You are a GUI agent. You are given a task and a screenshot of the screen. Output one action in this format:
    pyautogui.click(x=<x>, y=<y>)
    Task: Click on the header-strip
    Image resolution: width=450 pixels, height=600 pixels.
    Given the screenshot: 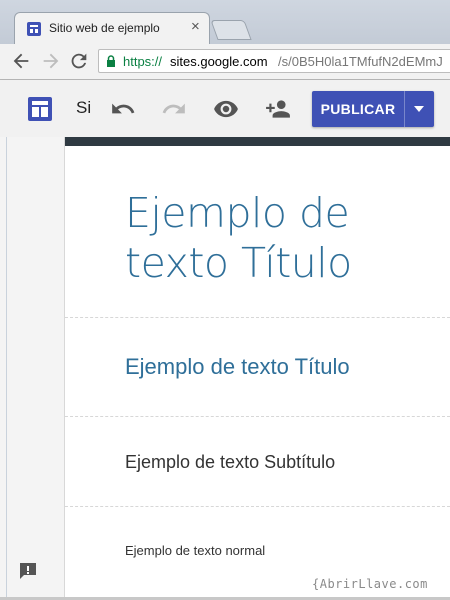 What is the action you would take?
    pyautogui.click(x=257, y=141)
    